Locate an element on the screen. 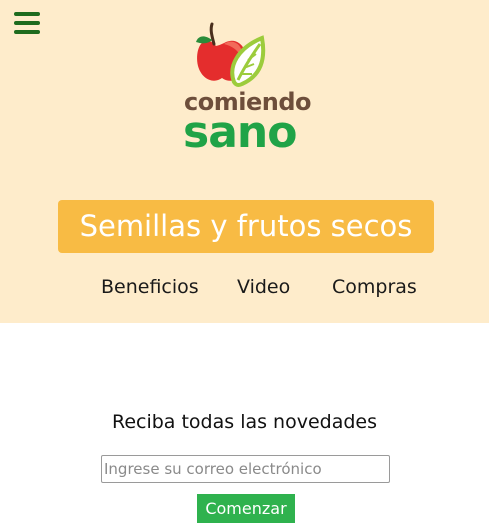 The width and height of the screenshot is (489, 523). main-nav: Beneficios Video Compras is located at coordinates (244, 289).